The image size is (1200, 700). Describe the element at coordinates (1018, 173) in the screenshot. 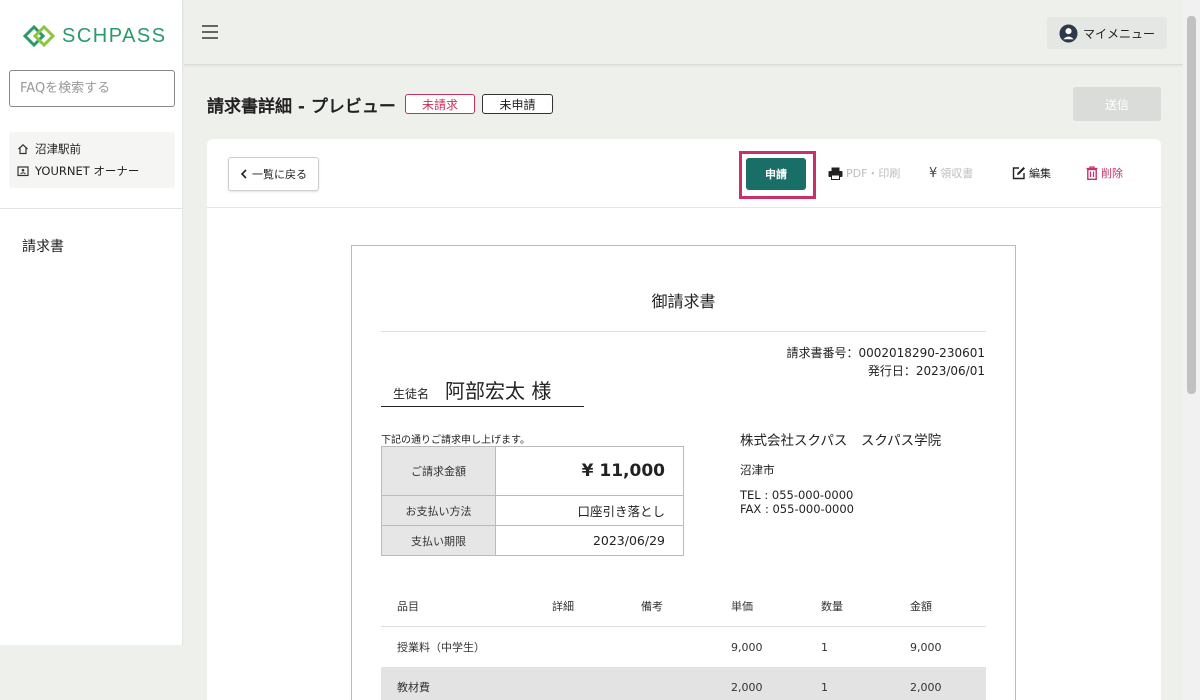

I see `edit-icon` at that location.